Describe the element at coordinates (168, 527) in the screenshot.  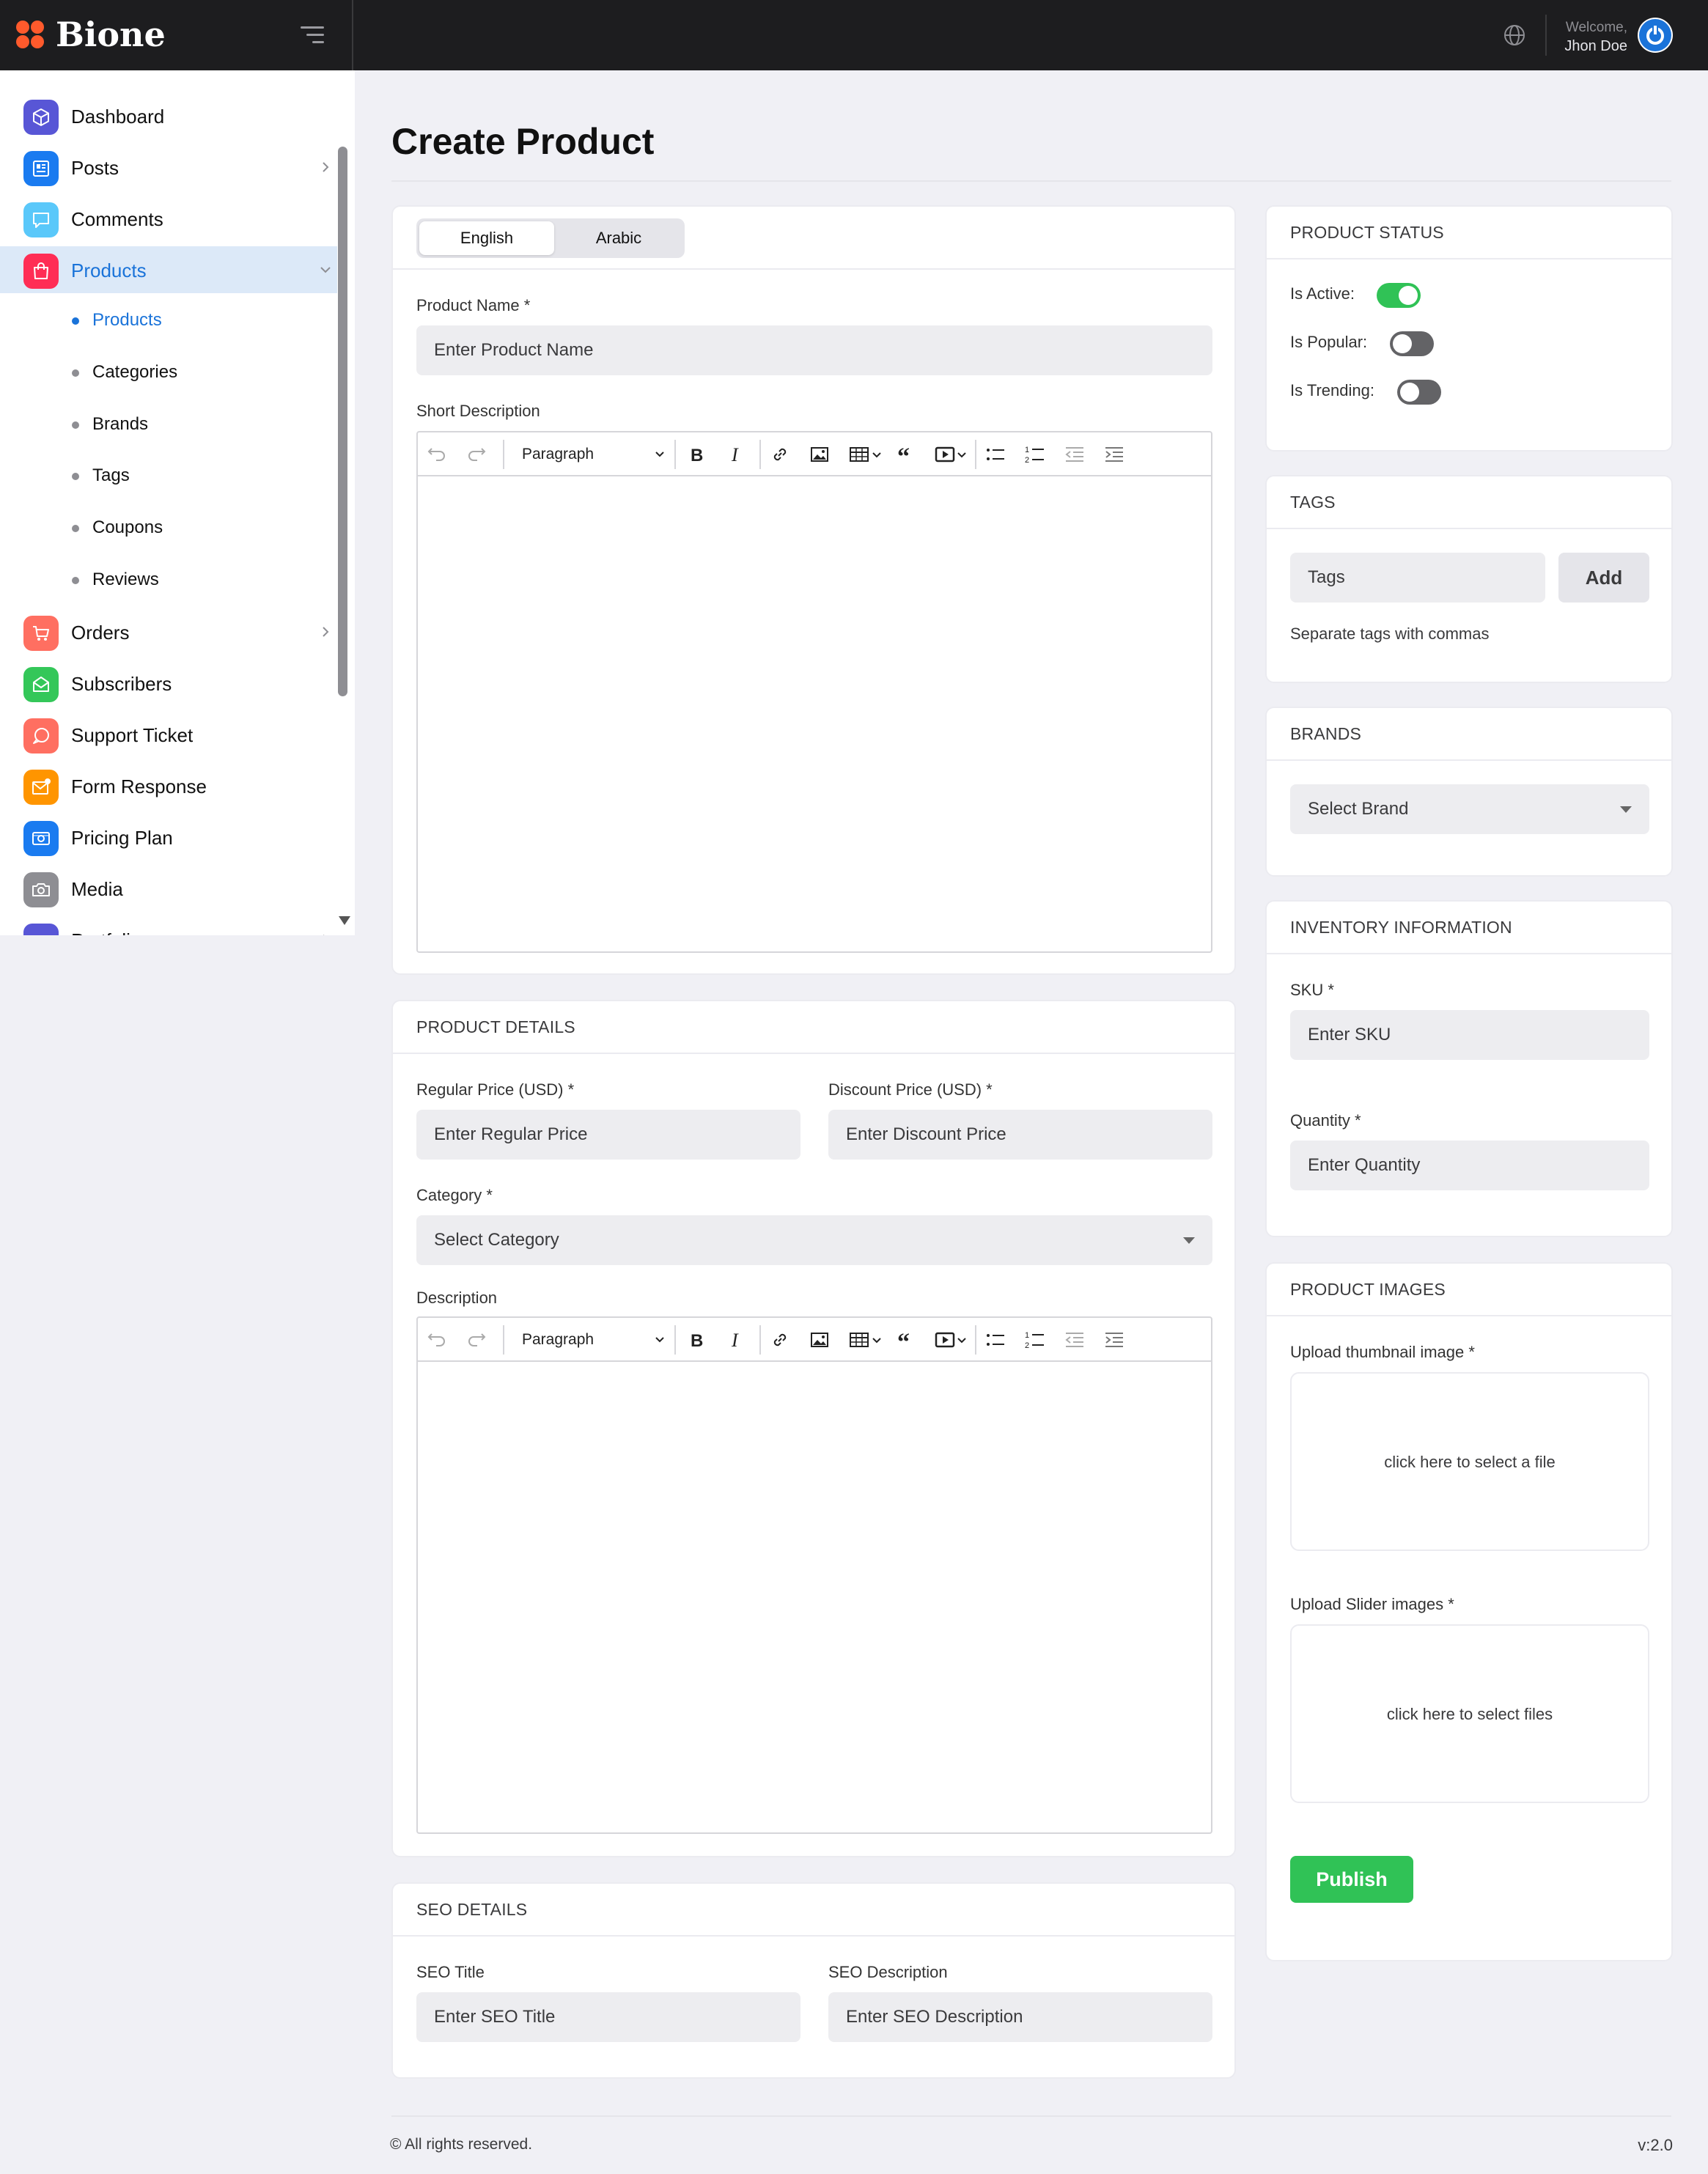
I see `sidebar-subitem-coupons: Coupons` at that location.